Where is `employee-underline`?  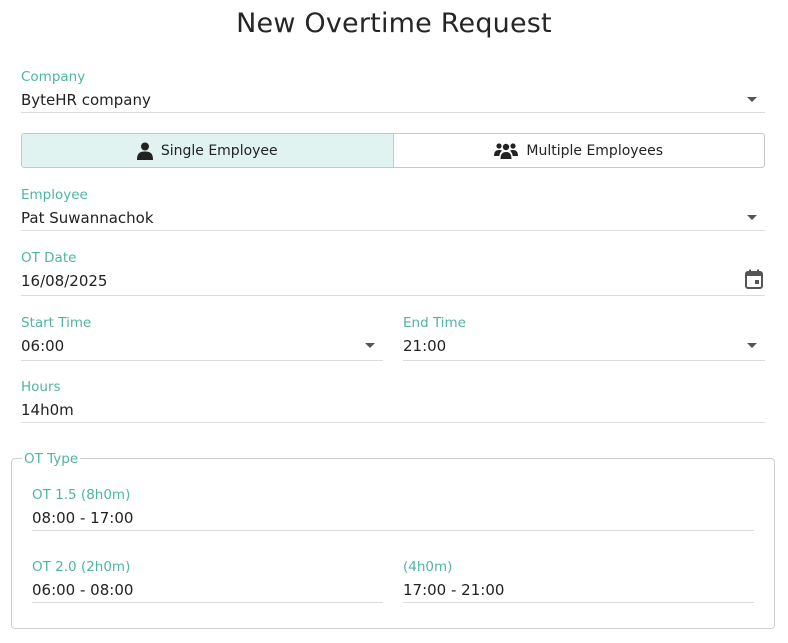 employee-underline is located at coordinates (393, 230).